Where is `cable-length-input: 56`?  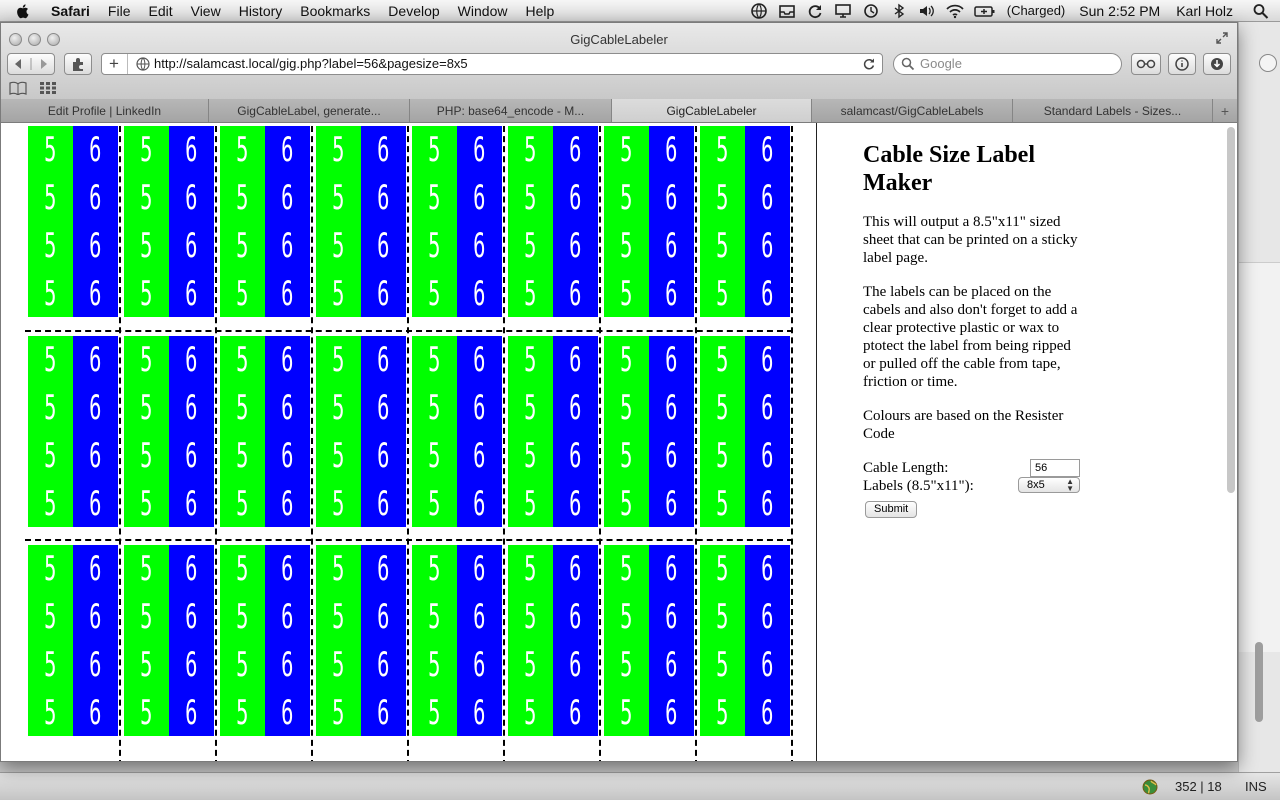 cable-length-input: 56 is located at coordinates (1055, 468).